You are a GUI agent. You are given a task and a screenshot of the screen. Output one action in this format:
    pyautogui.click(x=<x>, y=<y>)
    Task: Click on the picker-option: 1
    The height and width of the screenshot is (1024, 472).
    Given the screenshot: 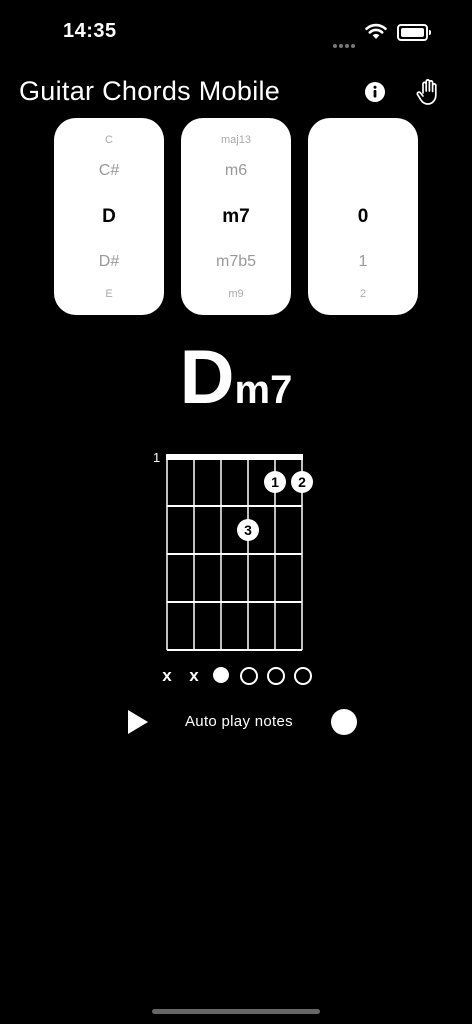 What is the action you would take?
    pyautogui.click(x=363, y=262)
    